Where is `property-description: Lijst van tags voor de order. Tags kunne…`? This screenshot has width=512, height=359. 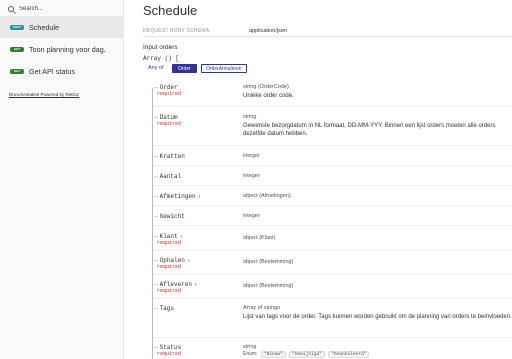
property-description: Lijst van tags voor de order. Tags kunne… is located at coordinates (377, 317).